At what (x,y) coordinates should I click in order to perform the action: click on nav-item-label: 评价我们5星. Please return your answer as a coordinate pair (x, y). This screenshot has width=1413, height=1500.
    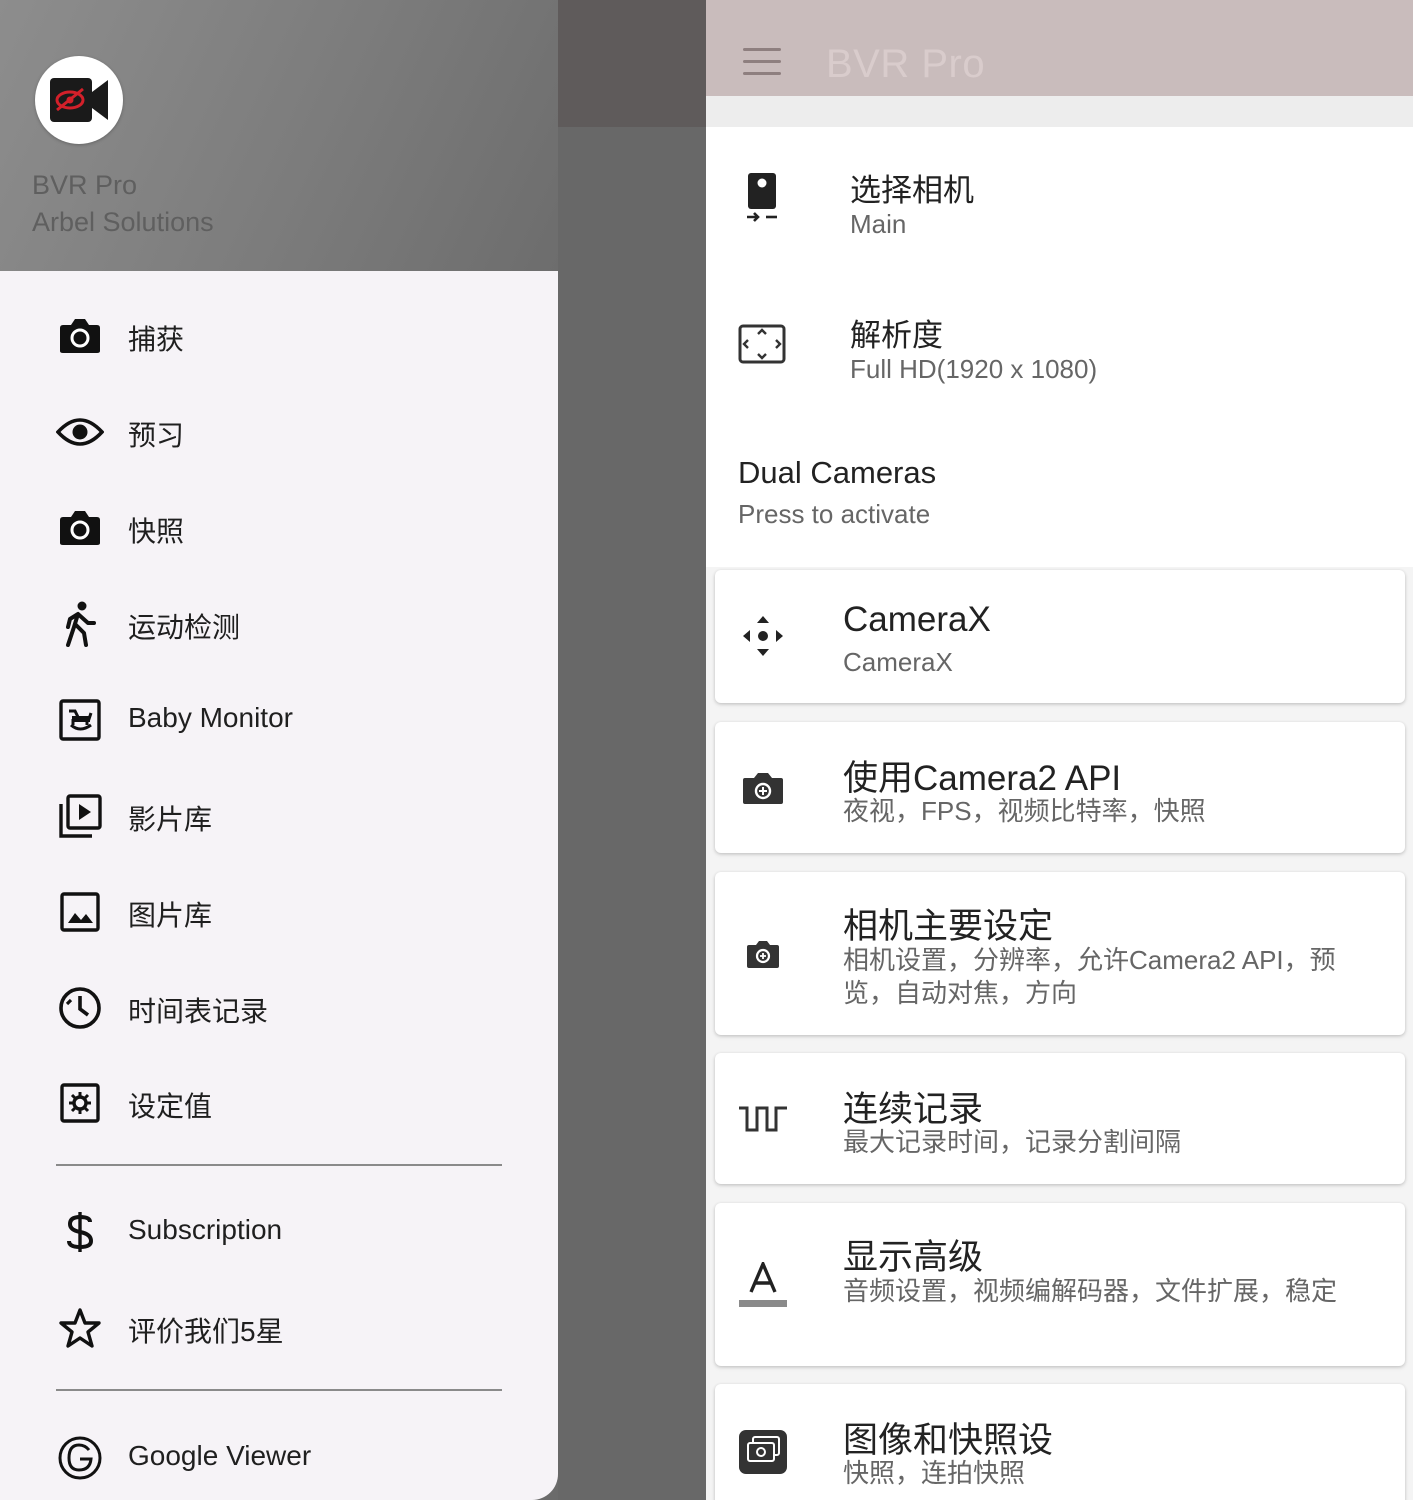
    Looking at the image, I should click on (206, 1331).